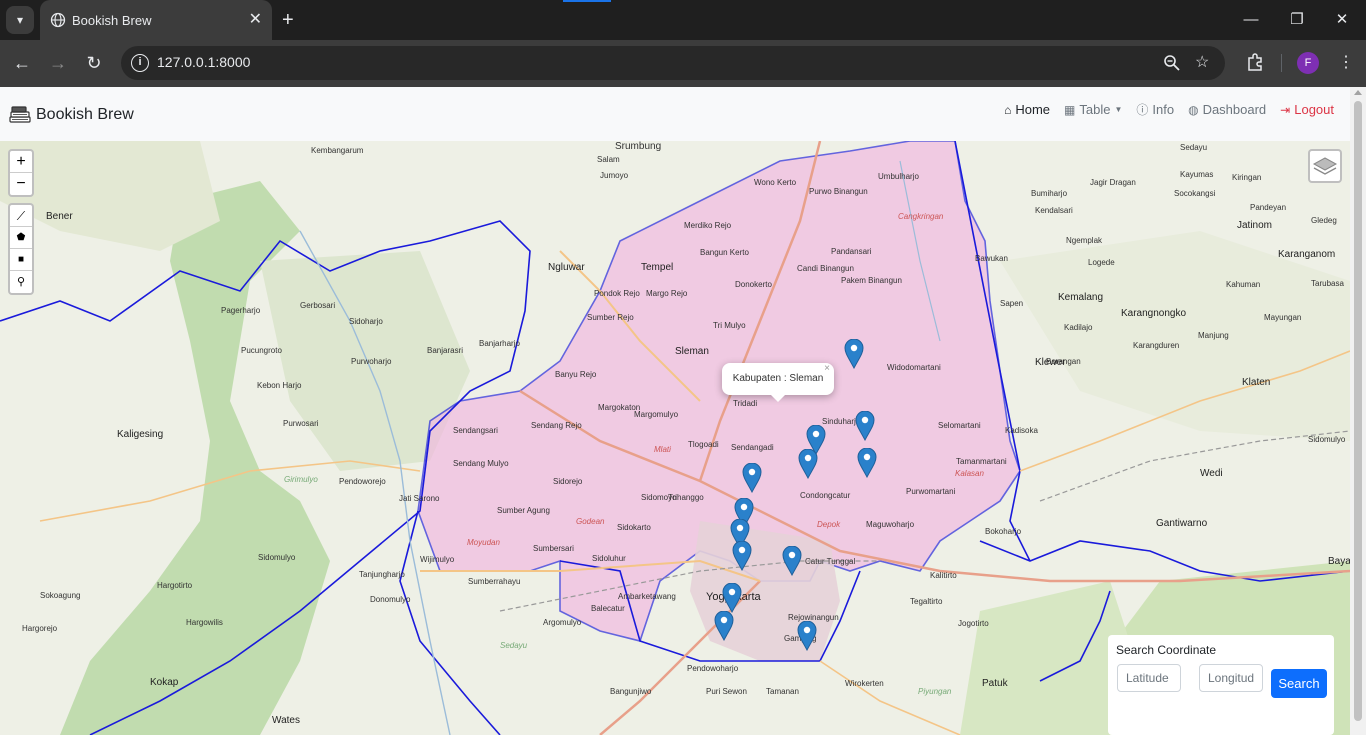  Describe the element at coordinates (288, 20) in the screenshot. I see `new-tab-button: +` at that location.